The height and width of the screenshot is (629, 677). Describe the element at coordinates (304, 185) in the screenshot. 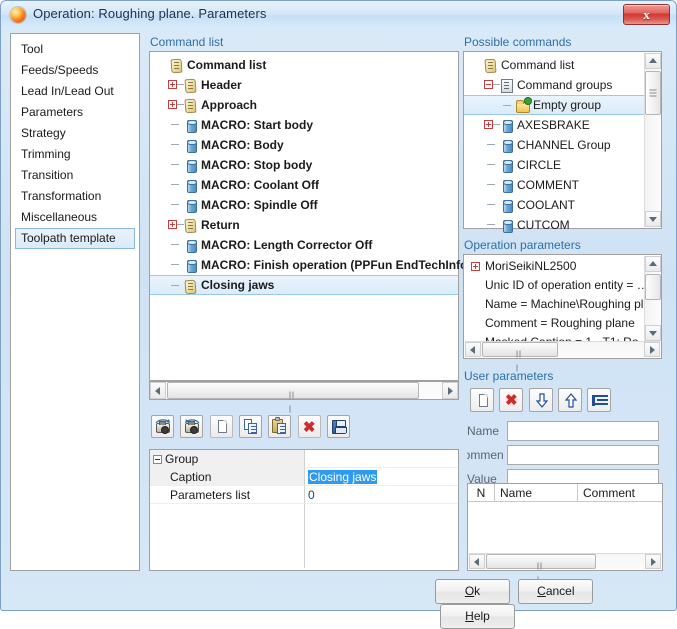

I see `tree-item: MACRO: Coolant Off` at that location.